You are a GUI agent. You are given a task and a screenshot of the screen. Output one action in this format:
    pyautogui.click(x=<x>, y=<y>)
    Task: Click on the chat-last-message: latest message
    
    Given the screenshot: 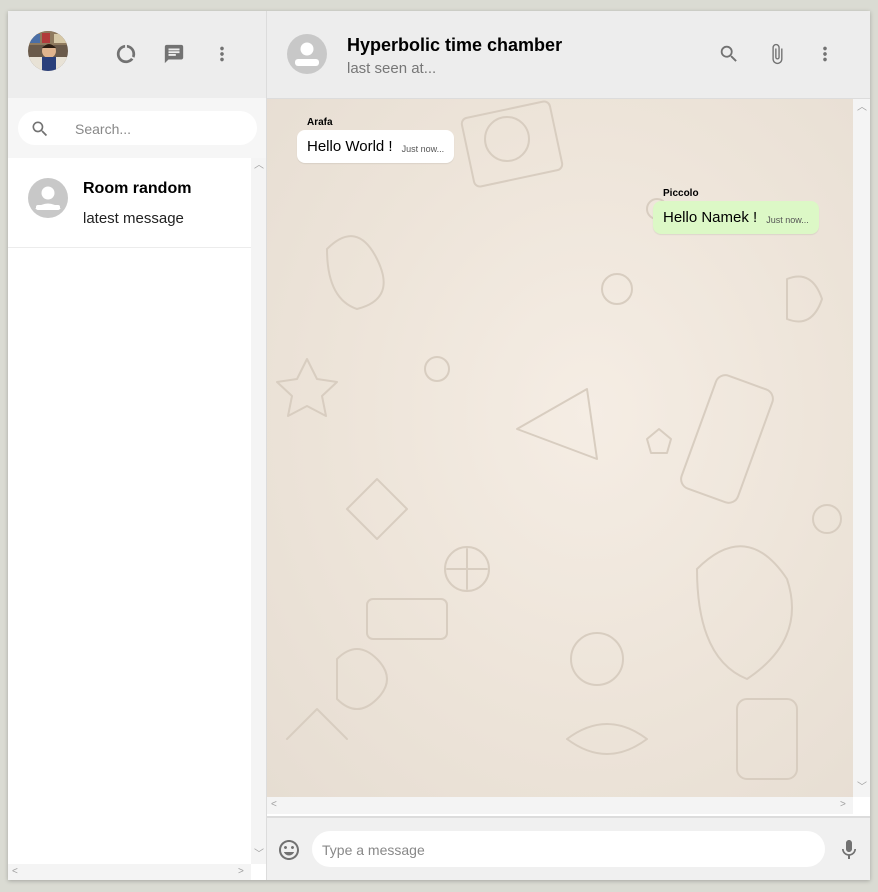 What is the action you would take?
    pyautogui.click(x=133, y=218)
    